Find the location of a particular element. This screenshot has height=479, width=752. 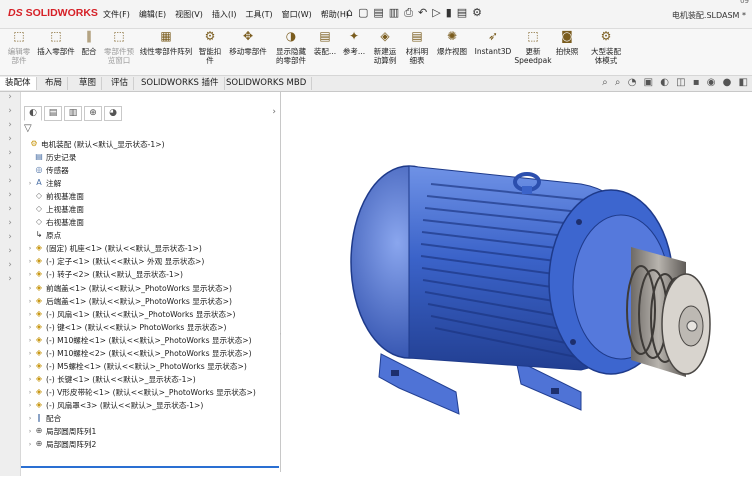

tree-item: › ◈ 后端盖<1> (默认<<默认>_PhotoWorks 显示状态>) is located at coordinates (150, 301).